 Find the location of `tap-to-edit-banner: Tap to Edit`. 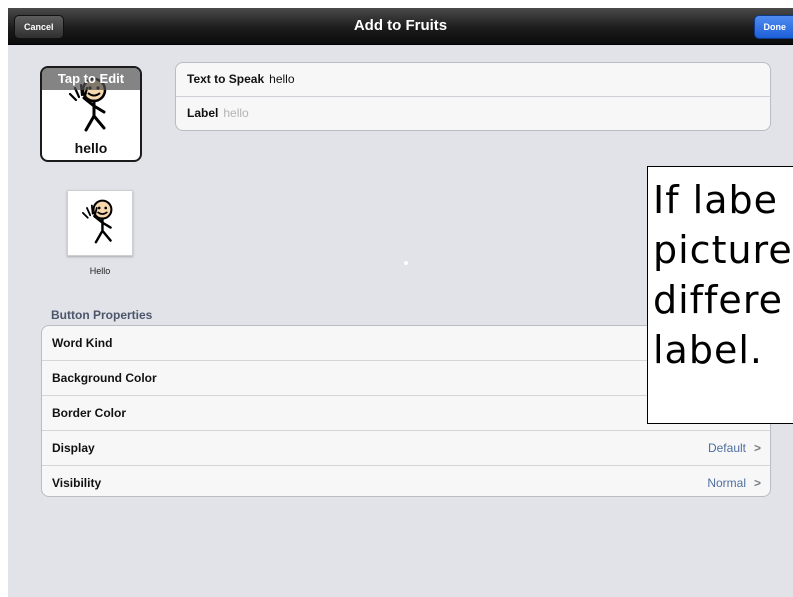

tap-to-edit-banner: Tap to Edit is located at coordinates (91, 79).